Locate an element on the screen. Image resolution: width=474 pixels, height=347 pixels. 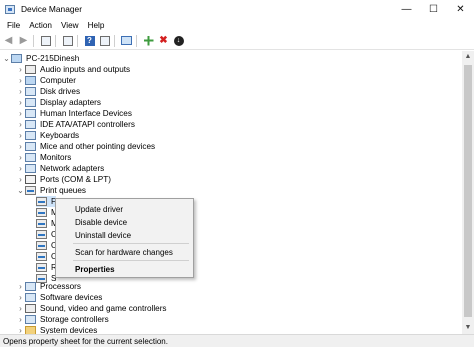
tree-item-ports: › Ports (COM & LPT) is located at coordinates (63, 179).